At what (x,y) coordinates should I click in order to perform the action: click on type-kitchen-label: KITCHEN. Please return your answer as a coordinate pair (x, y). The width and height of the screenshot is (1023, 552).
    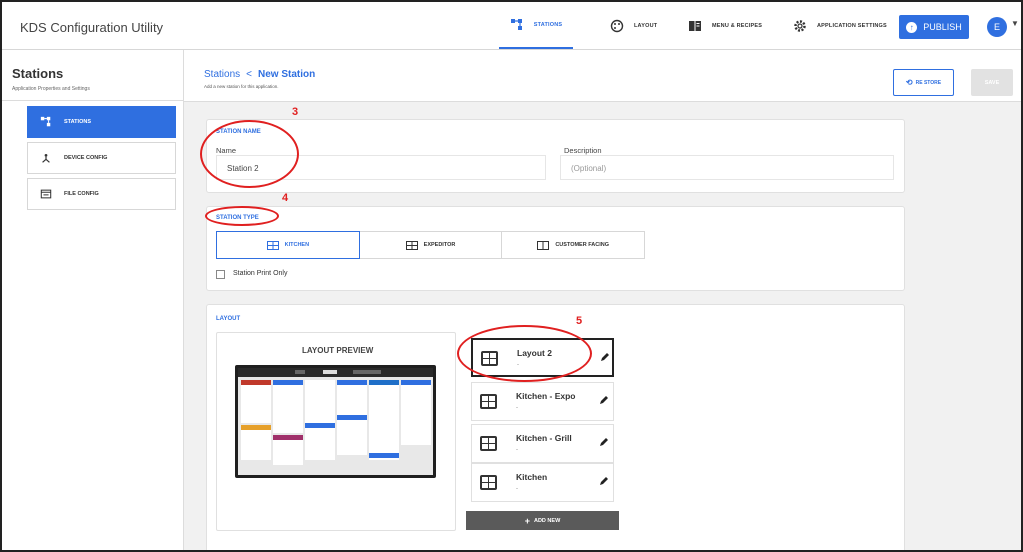
    Looking at the image, I should click on (297, 245).